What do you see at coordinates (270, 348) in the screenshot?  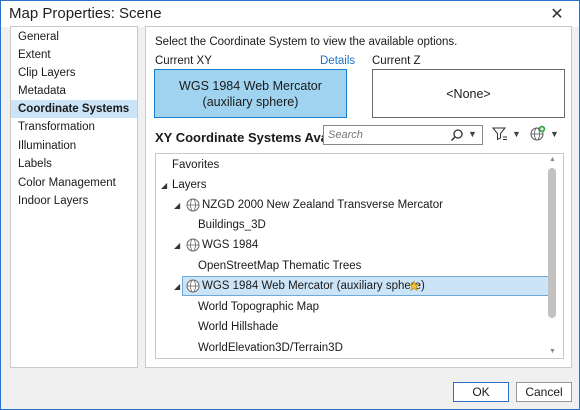 I see `tree-node-world-elevation: WorldElevation3D/Terrain3D` at bounding box center [270, 348].